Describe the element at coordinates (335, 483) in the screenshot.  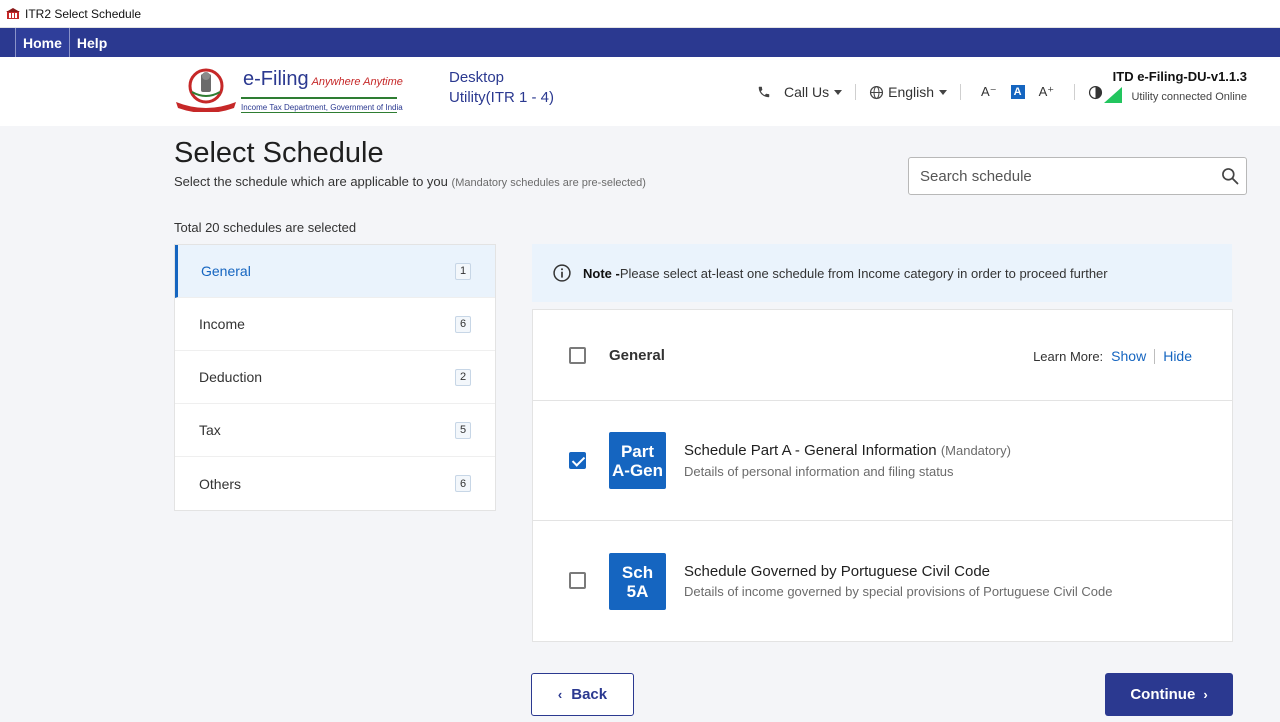
I see `category-item-others: Others 6` at that location.